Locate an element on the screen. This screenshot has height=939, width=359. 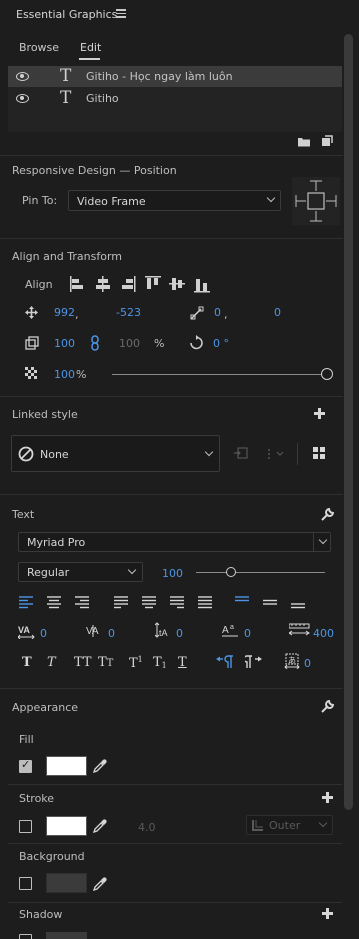
background-checkbox is located at coordinates (25, 883).